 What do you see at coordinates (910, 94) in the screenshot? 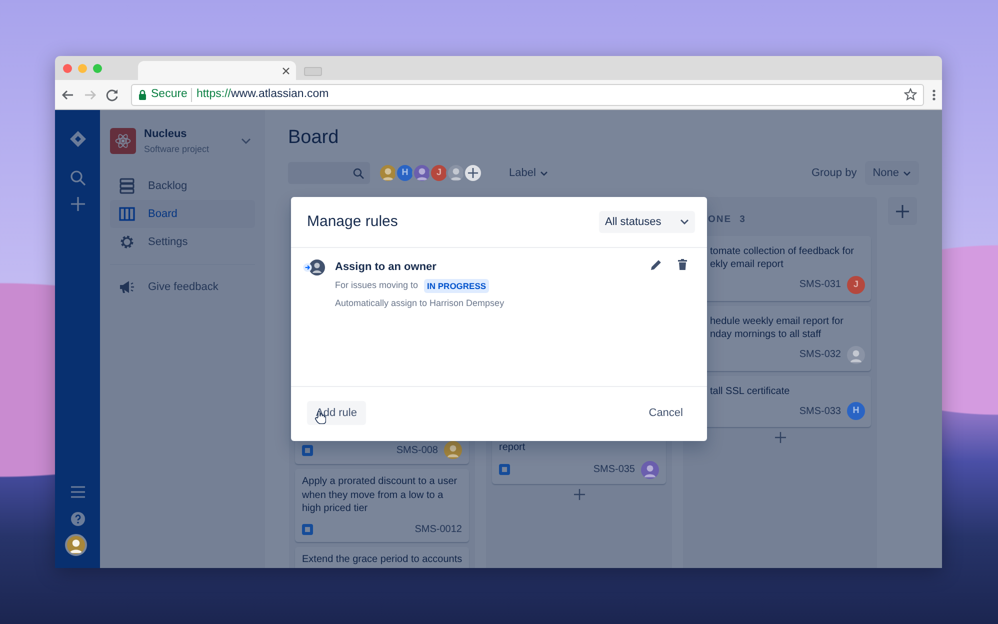
I see `bookmark-star-icon` at bounding box center [910, 94].